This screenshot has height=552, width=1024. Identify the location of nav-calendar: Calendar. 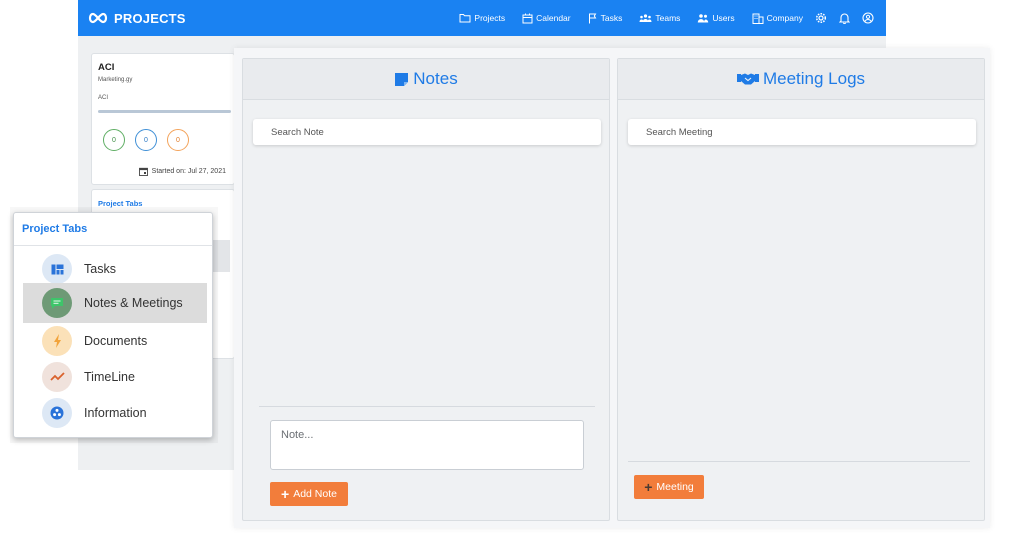
(546, 18).